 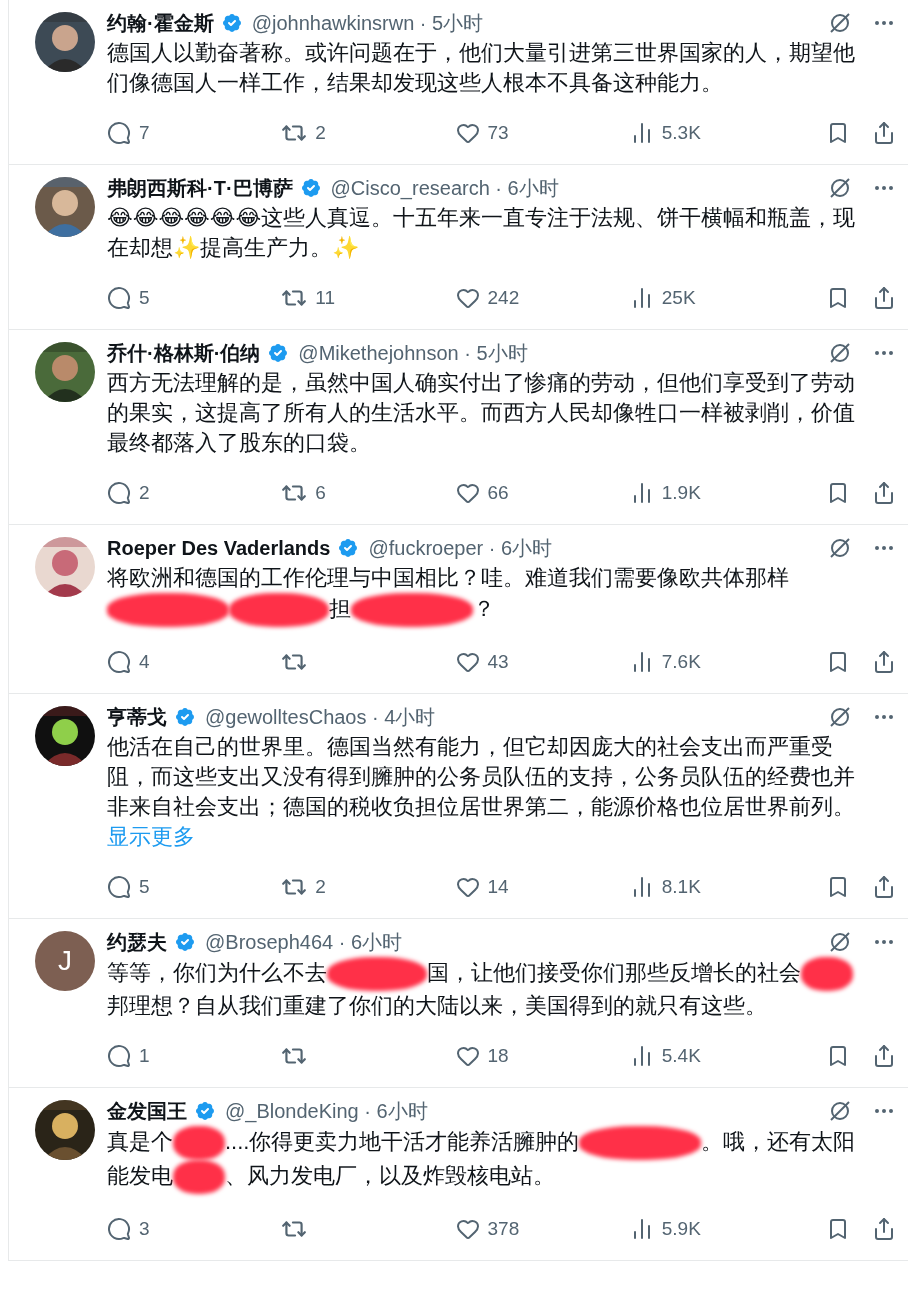 What do you see at coordinates (368, 298) in the screenshot?
I see `repost-button: 11` at bounding box center [368, 298].